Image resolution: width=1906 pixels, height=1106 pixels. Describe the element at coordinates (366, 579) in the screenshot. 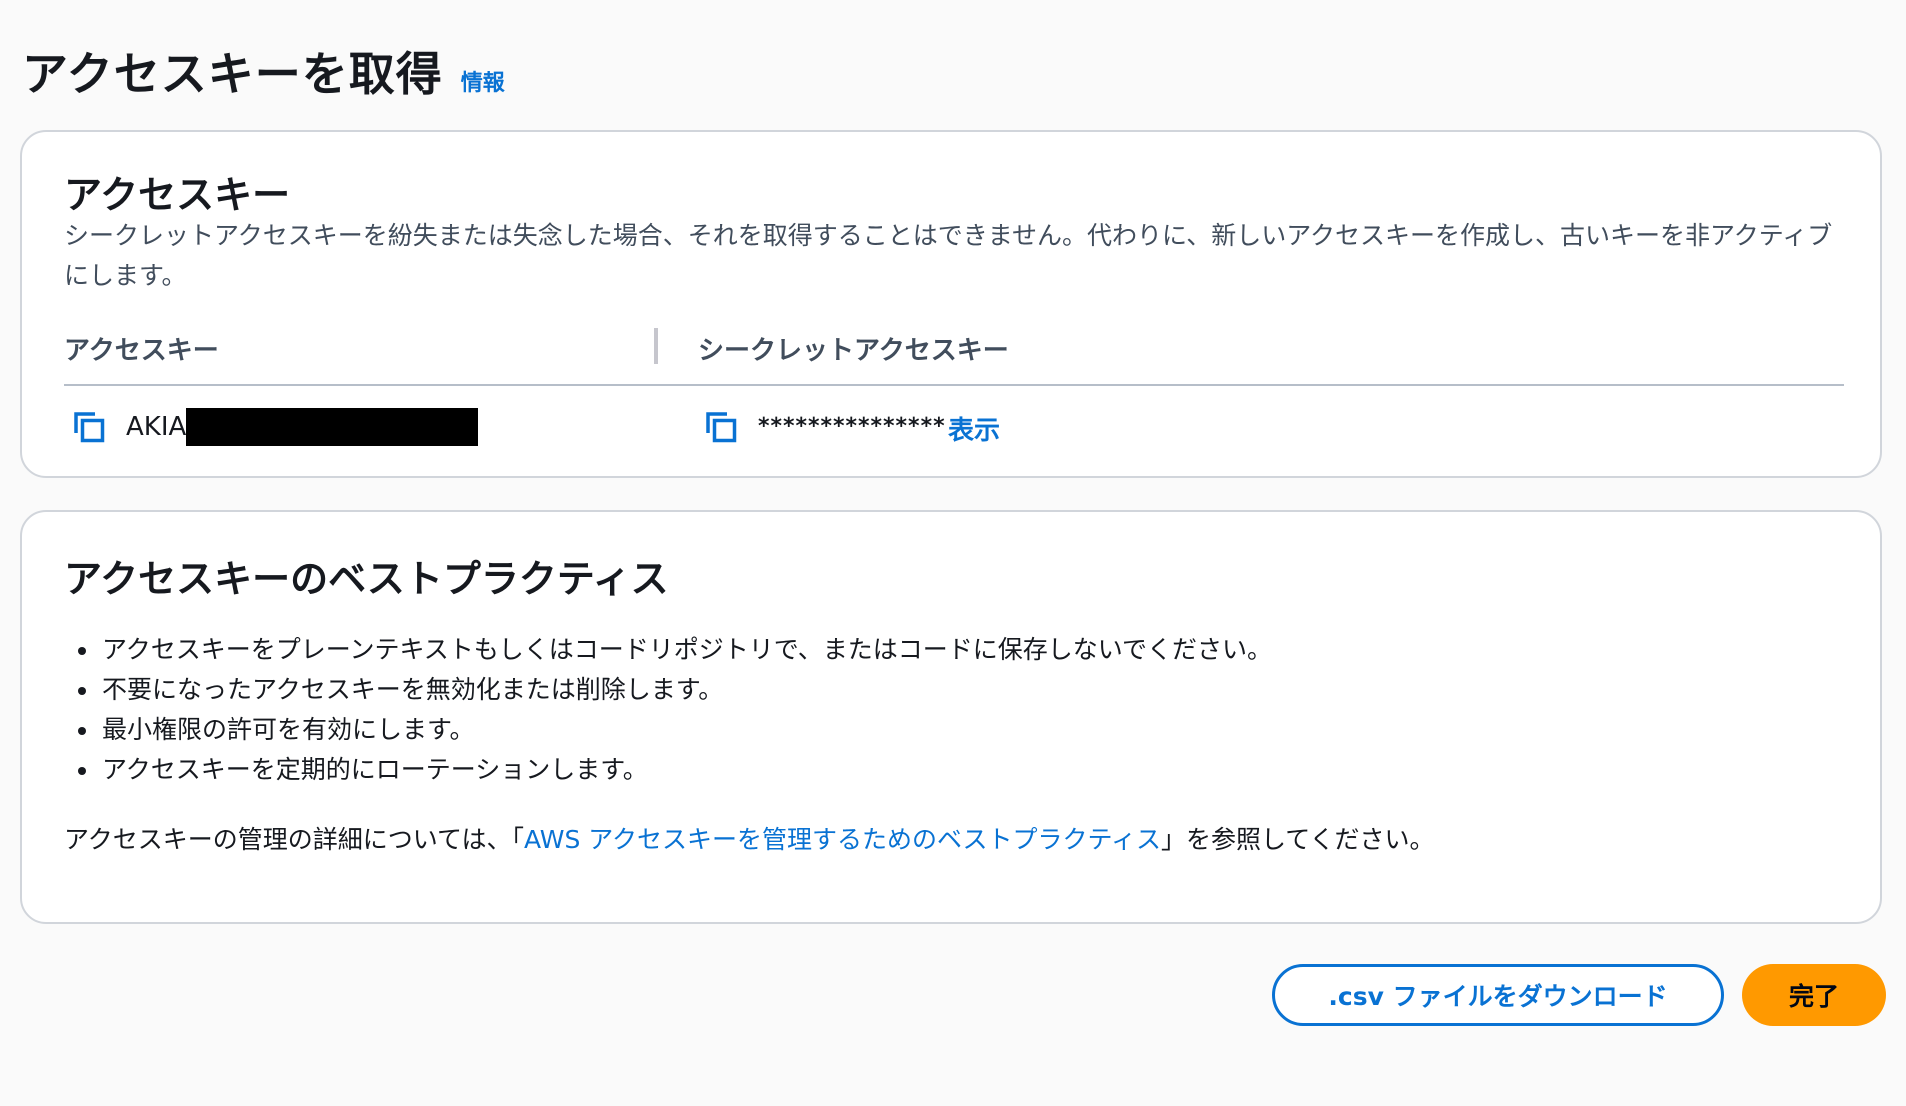

I see `best-practices-title: アクセスキーのベストプラクティス` at that location.